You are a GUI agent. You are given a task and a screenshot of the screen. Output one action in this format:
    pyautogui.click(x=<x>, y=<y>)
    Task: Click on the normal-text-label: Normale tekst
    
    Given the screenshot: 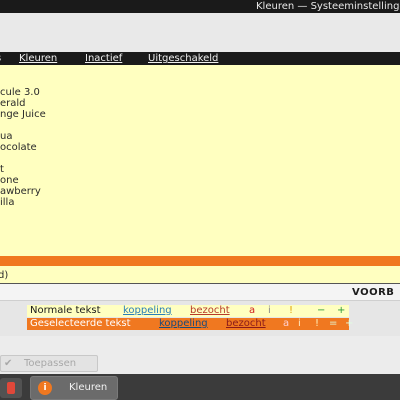 What is the action you would take?
    pyautogui.click(x=65, y=310)
    